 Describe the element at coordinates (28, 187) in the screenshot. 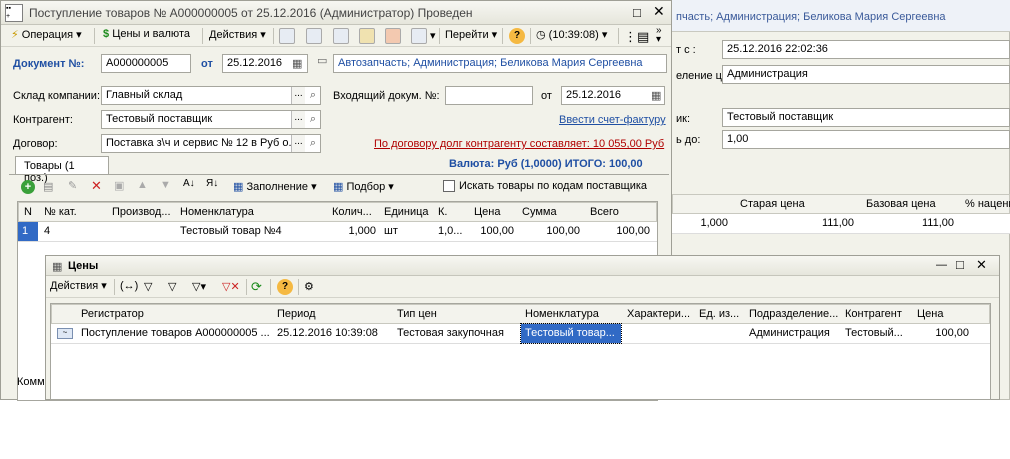

I see `add-row-icon: +` at that location.